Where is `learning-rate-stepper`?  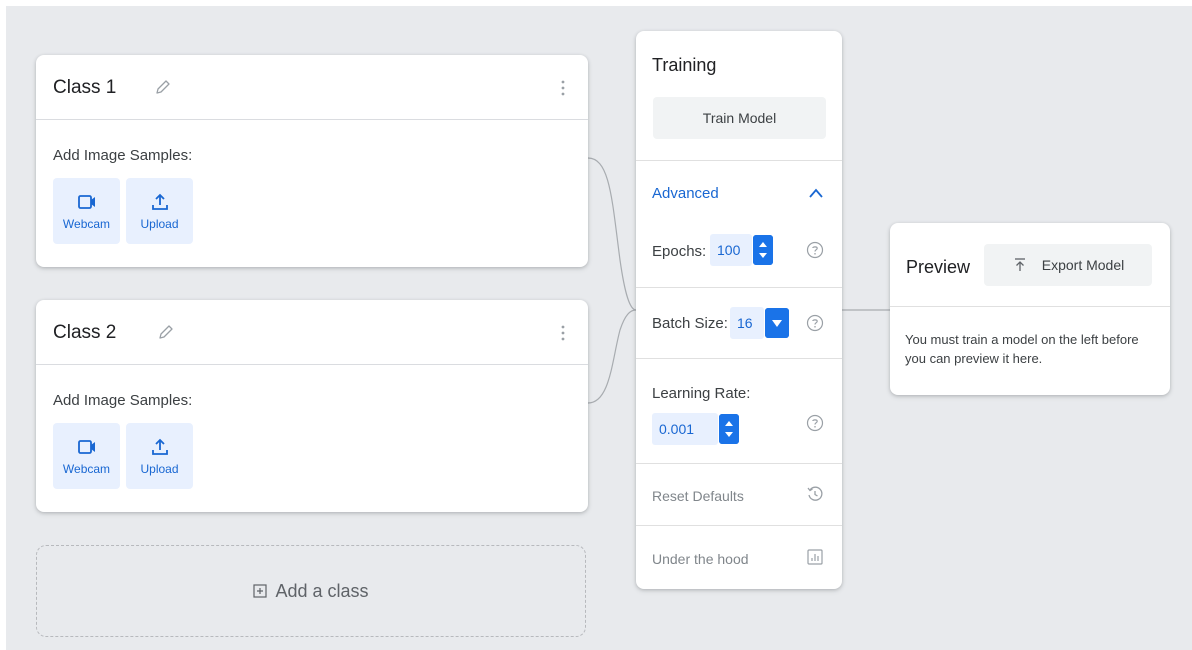
learning-rate-stepper is located at coordinates (729, 429).